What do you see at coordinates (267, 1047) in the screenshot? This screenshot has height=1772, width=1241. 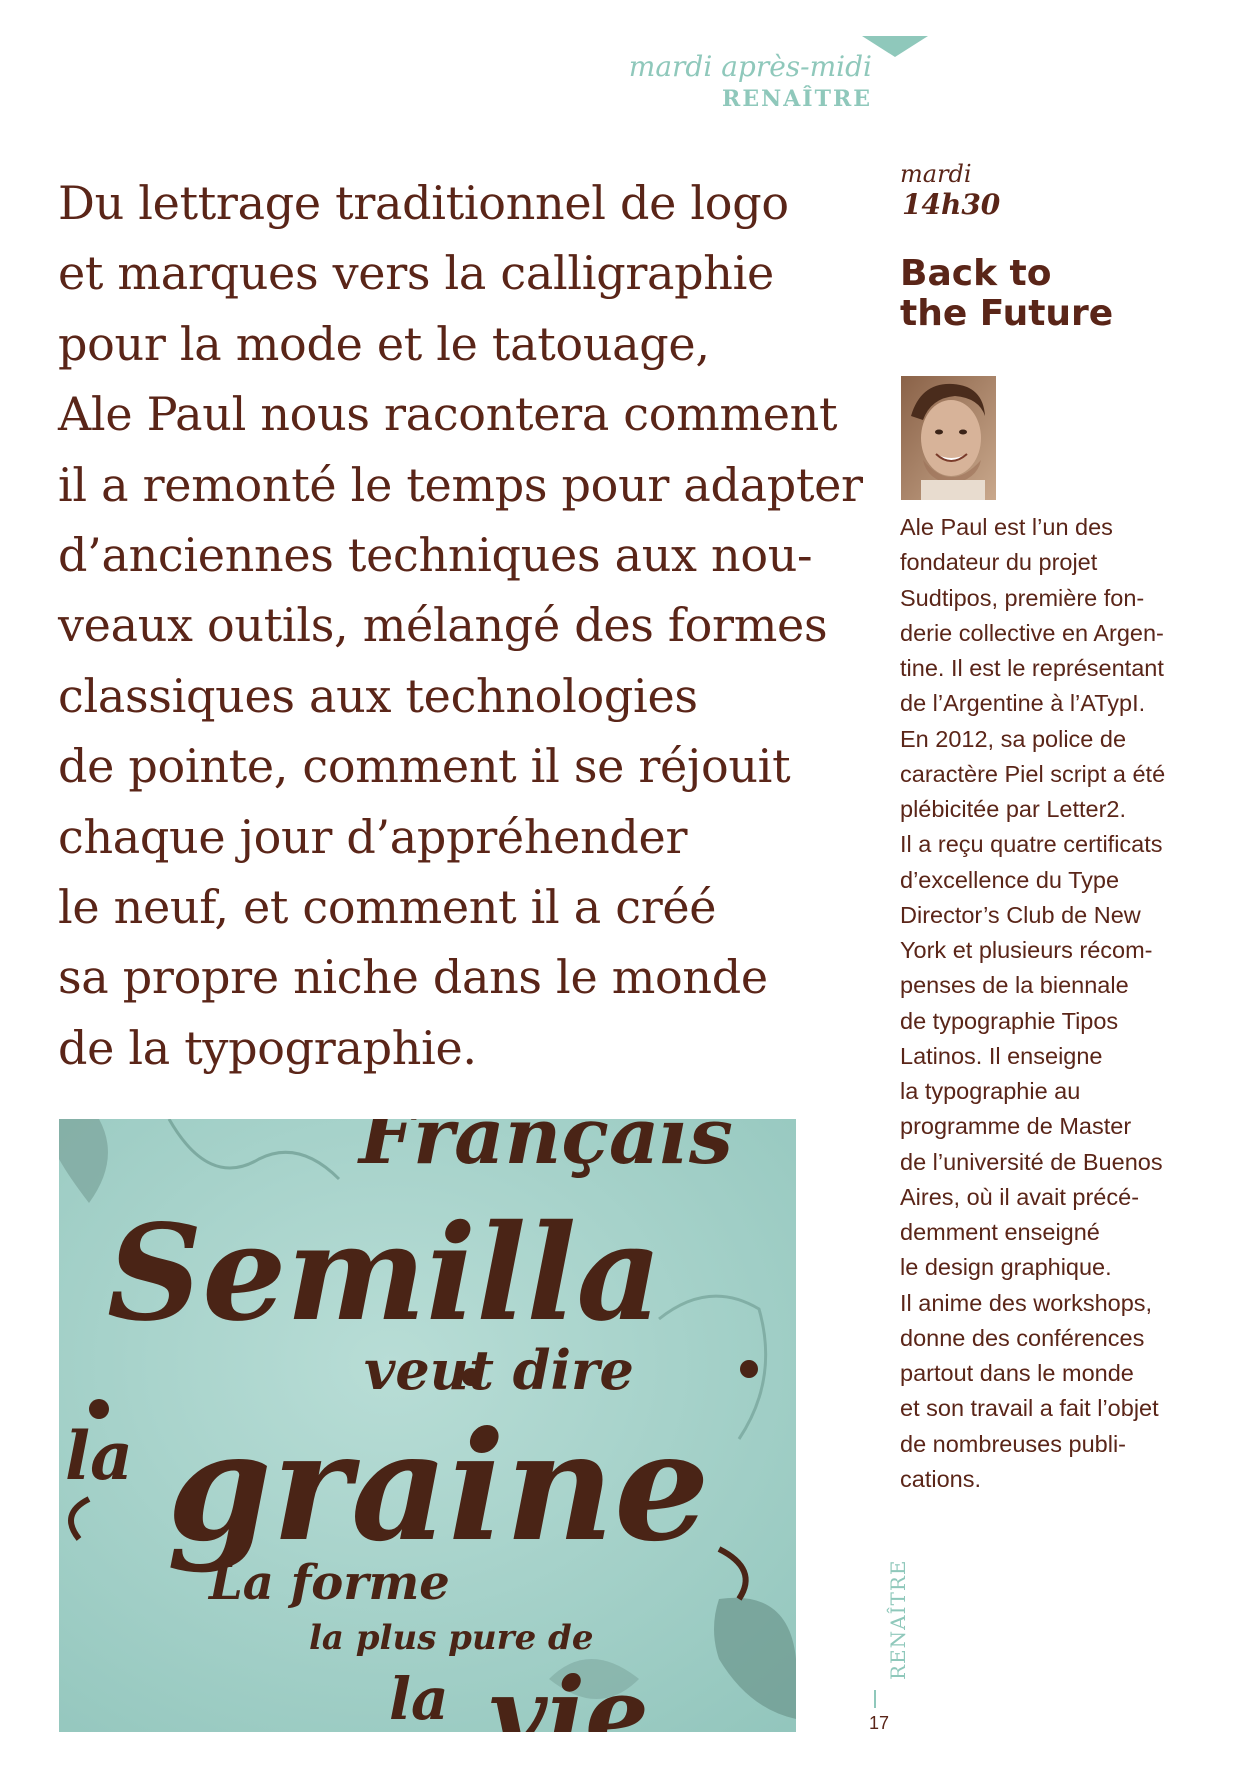 I see `lead-line: de la typographie.` at bounding box center [267, 1047].